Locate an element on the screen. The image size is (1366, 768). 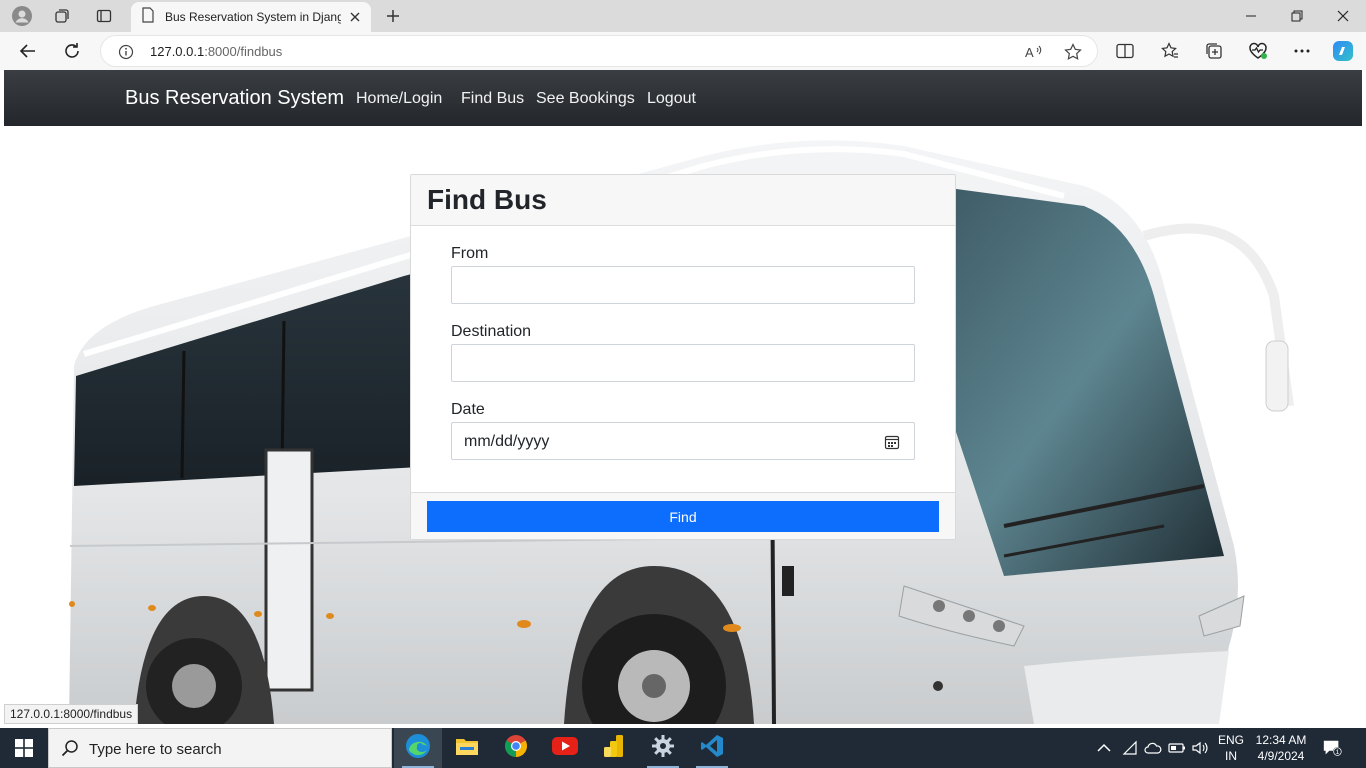
tab-title: Bus Reservation System in Django is located at coordinates (253, 17).